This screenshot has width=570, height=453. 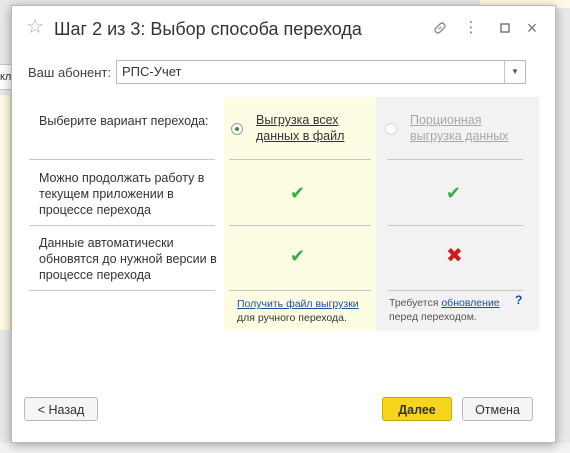 I want to click on link-icon, so click(x=440, y=28).